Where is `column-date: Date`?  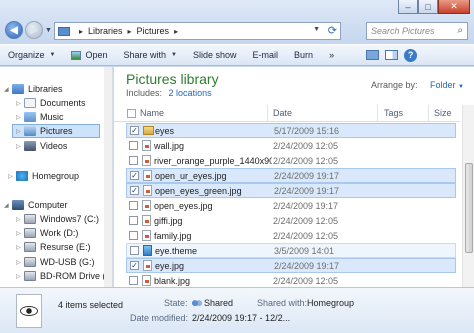
column-date: Date is located at coordinates (282, 113).